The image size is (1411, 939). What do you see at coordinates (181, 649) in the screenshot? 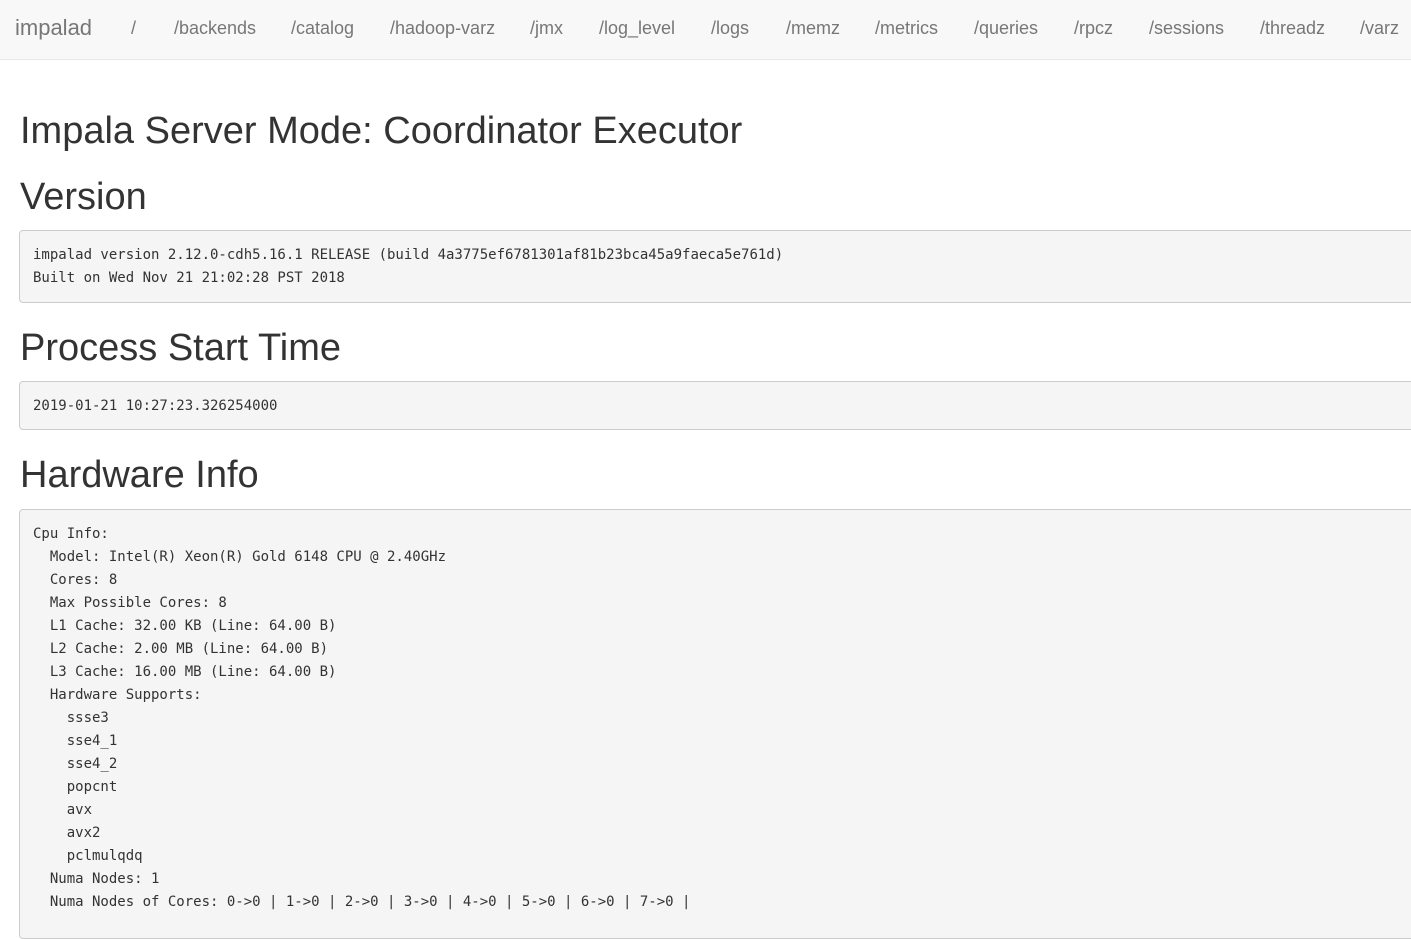
I see `l2-cache-line: L2 Cache: 2.00 MB (Line: 64.00 B)` at bounding box center [181, 649].